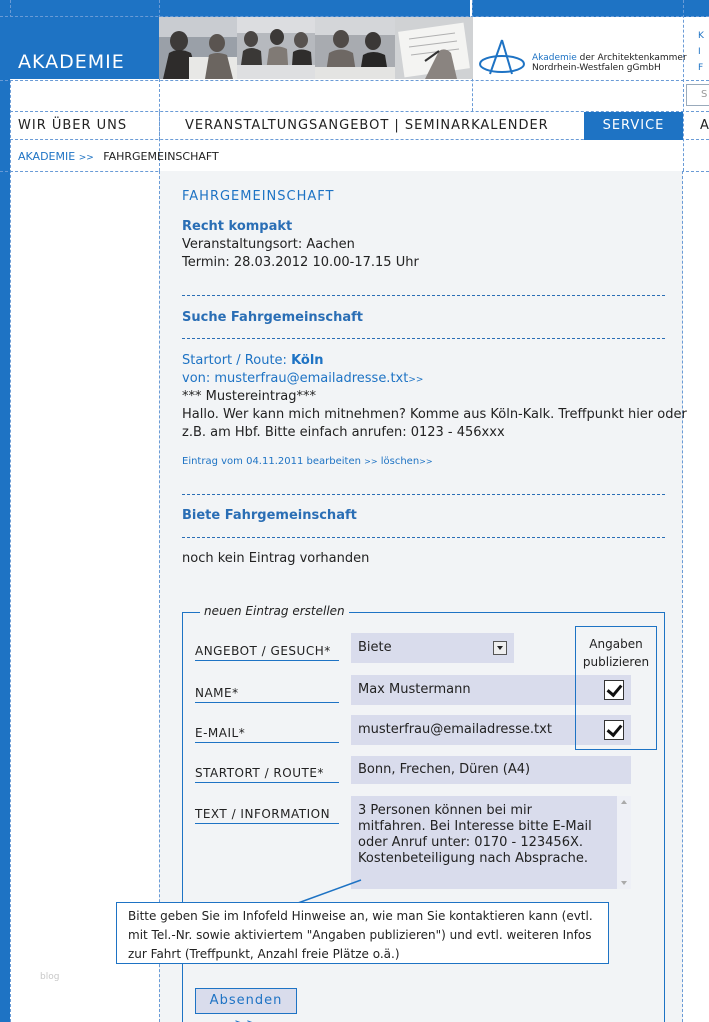 The height and width of the screenshot is (1022, 709). Describe the element at coordinates (614, 690) in the screenshot. I see `publish-name-checkbox` at that location.